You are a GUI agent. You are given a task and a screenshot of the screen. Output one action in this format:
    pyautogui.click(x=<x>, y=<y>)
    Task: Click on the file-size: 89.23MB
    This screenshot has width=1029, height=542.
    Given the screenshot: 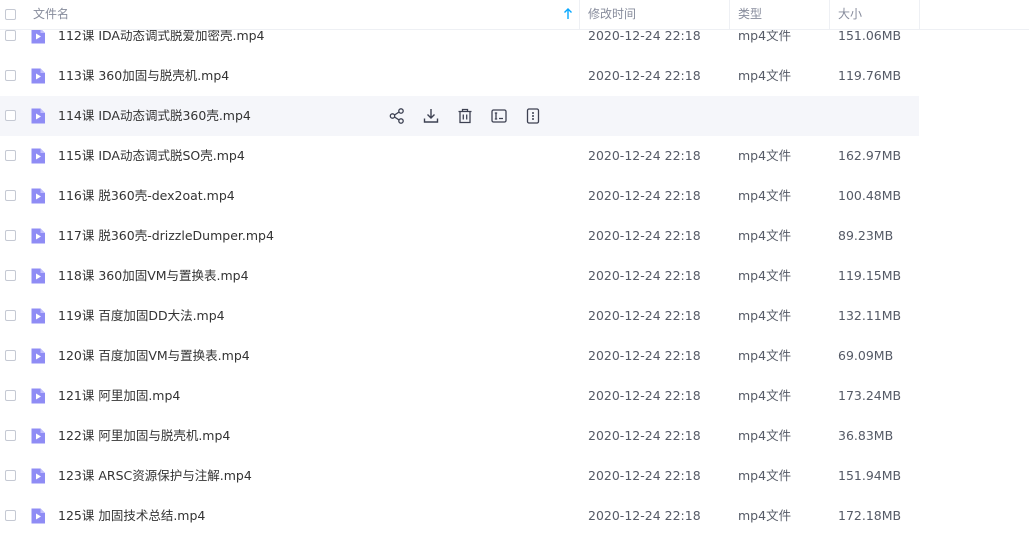 What is the action you would take?
    pyautogui.click(x=866, y=235)
    